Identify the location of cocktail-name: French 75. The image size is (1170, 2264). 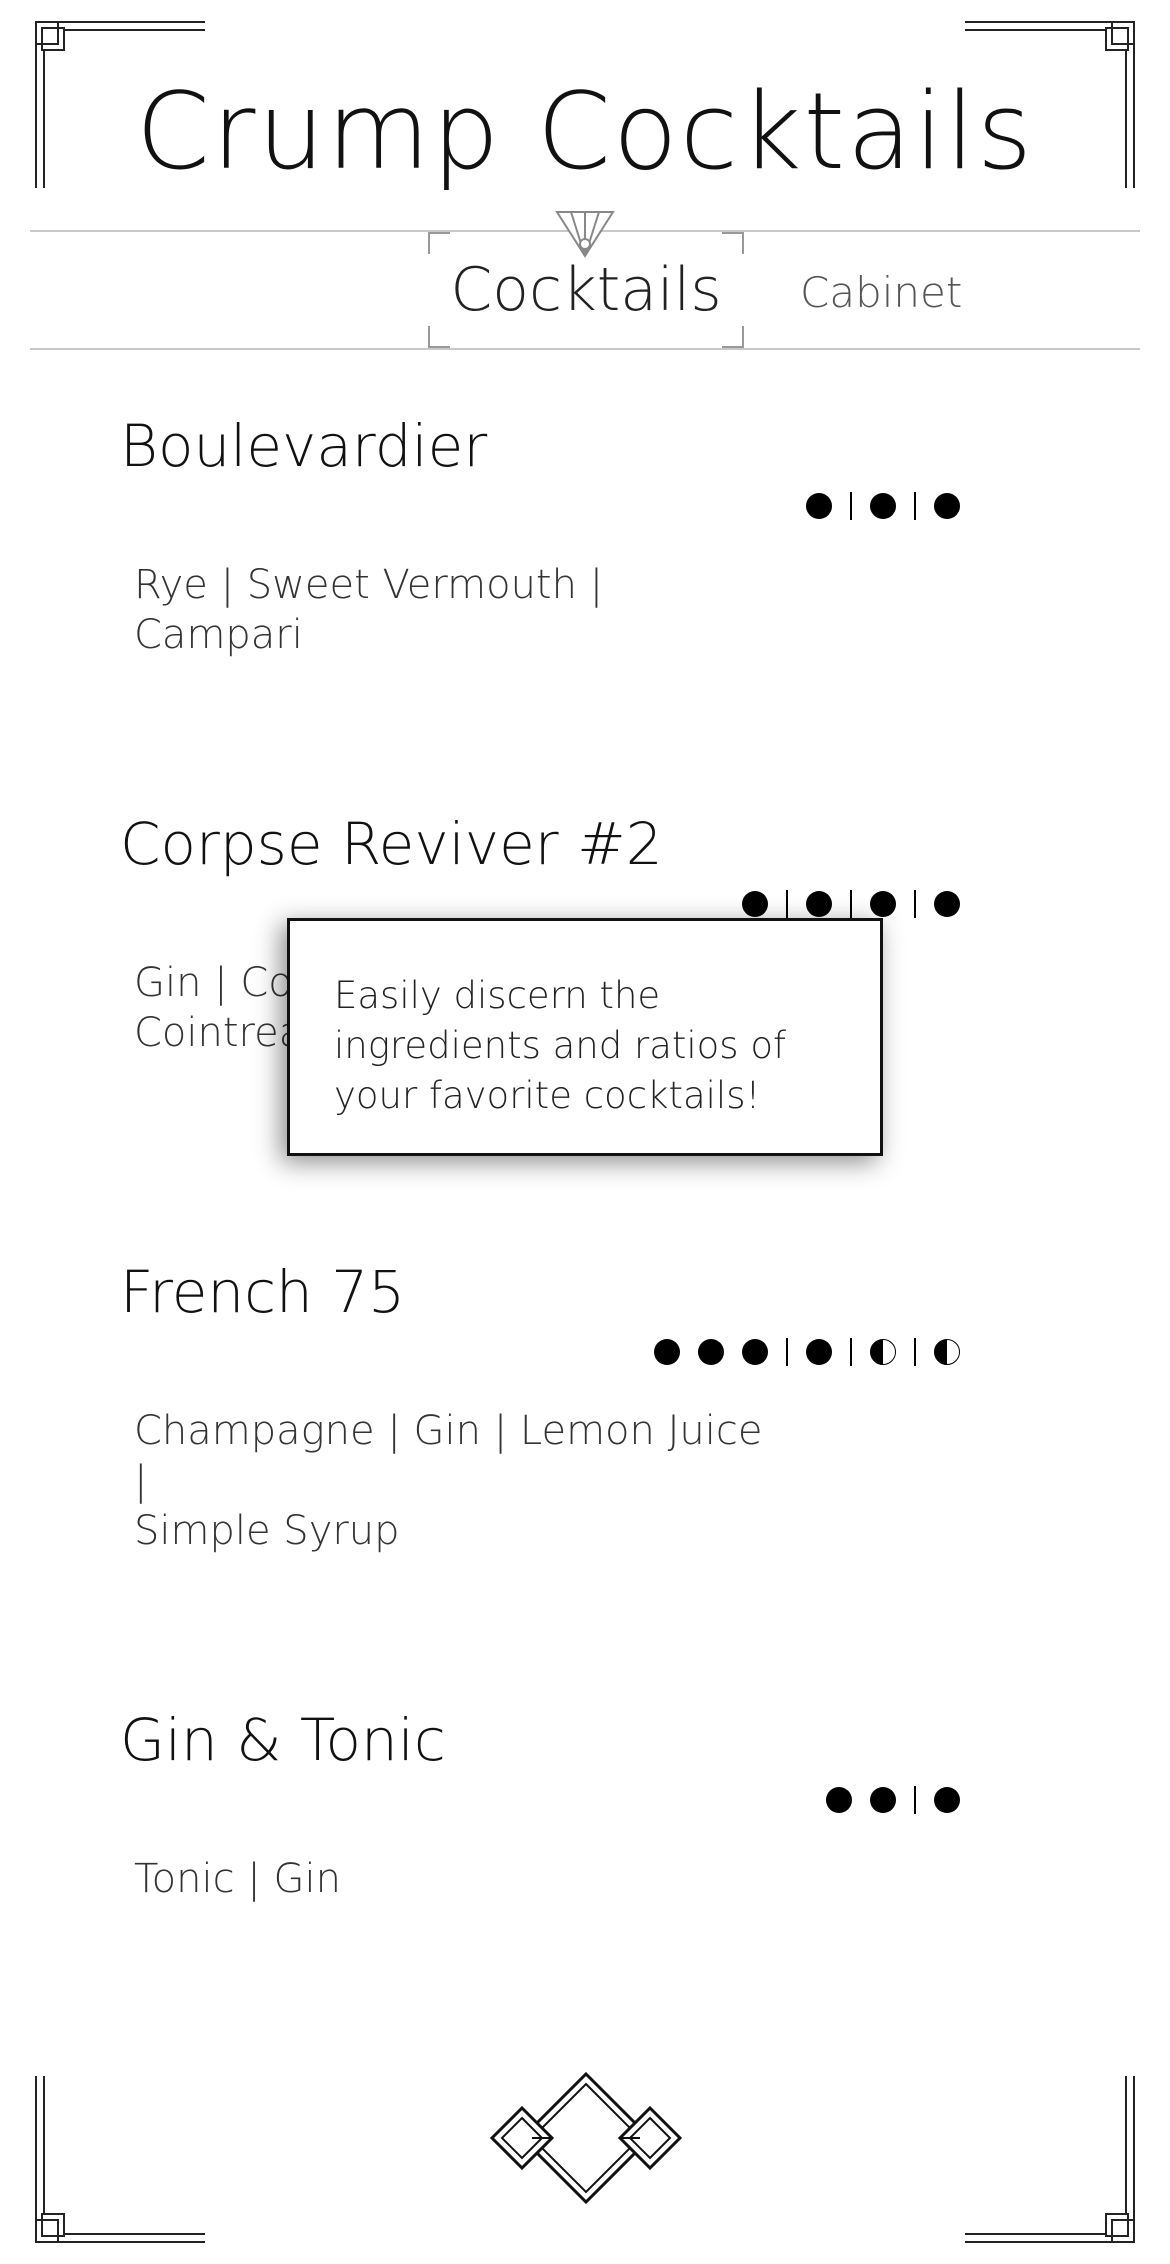
(263, 1292).